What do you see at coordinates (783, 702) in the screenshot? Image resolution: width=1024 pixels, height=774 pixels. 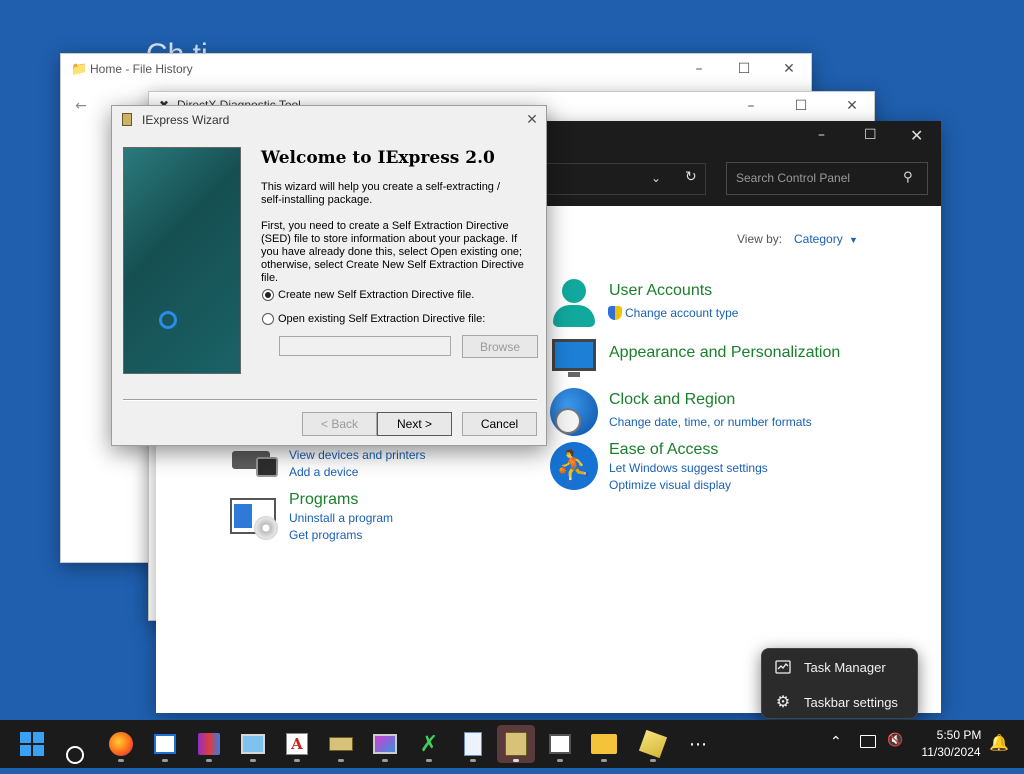 I see `gear-icon: ⚙` at bounding box center [783, 702].